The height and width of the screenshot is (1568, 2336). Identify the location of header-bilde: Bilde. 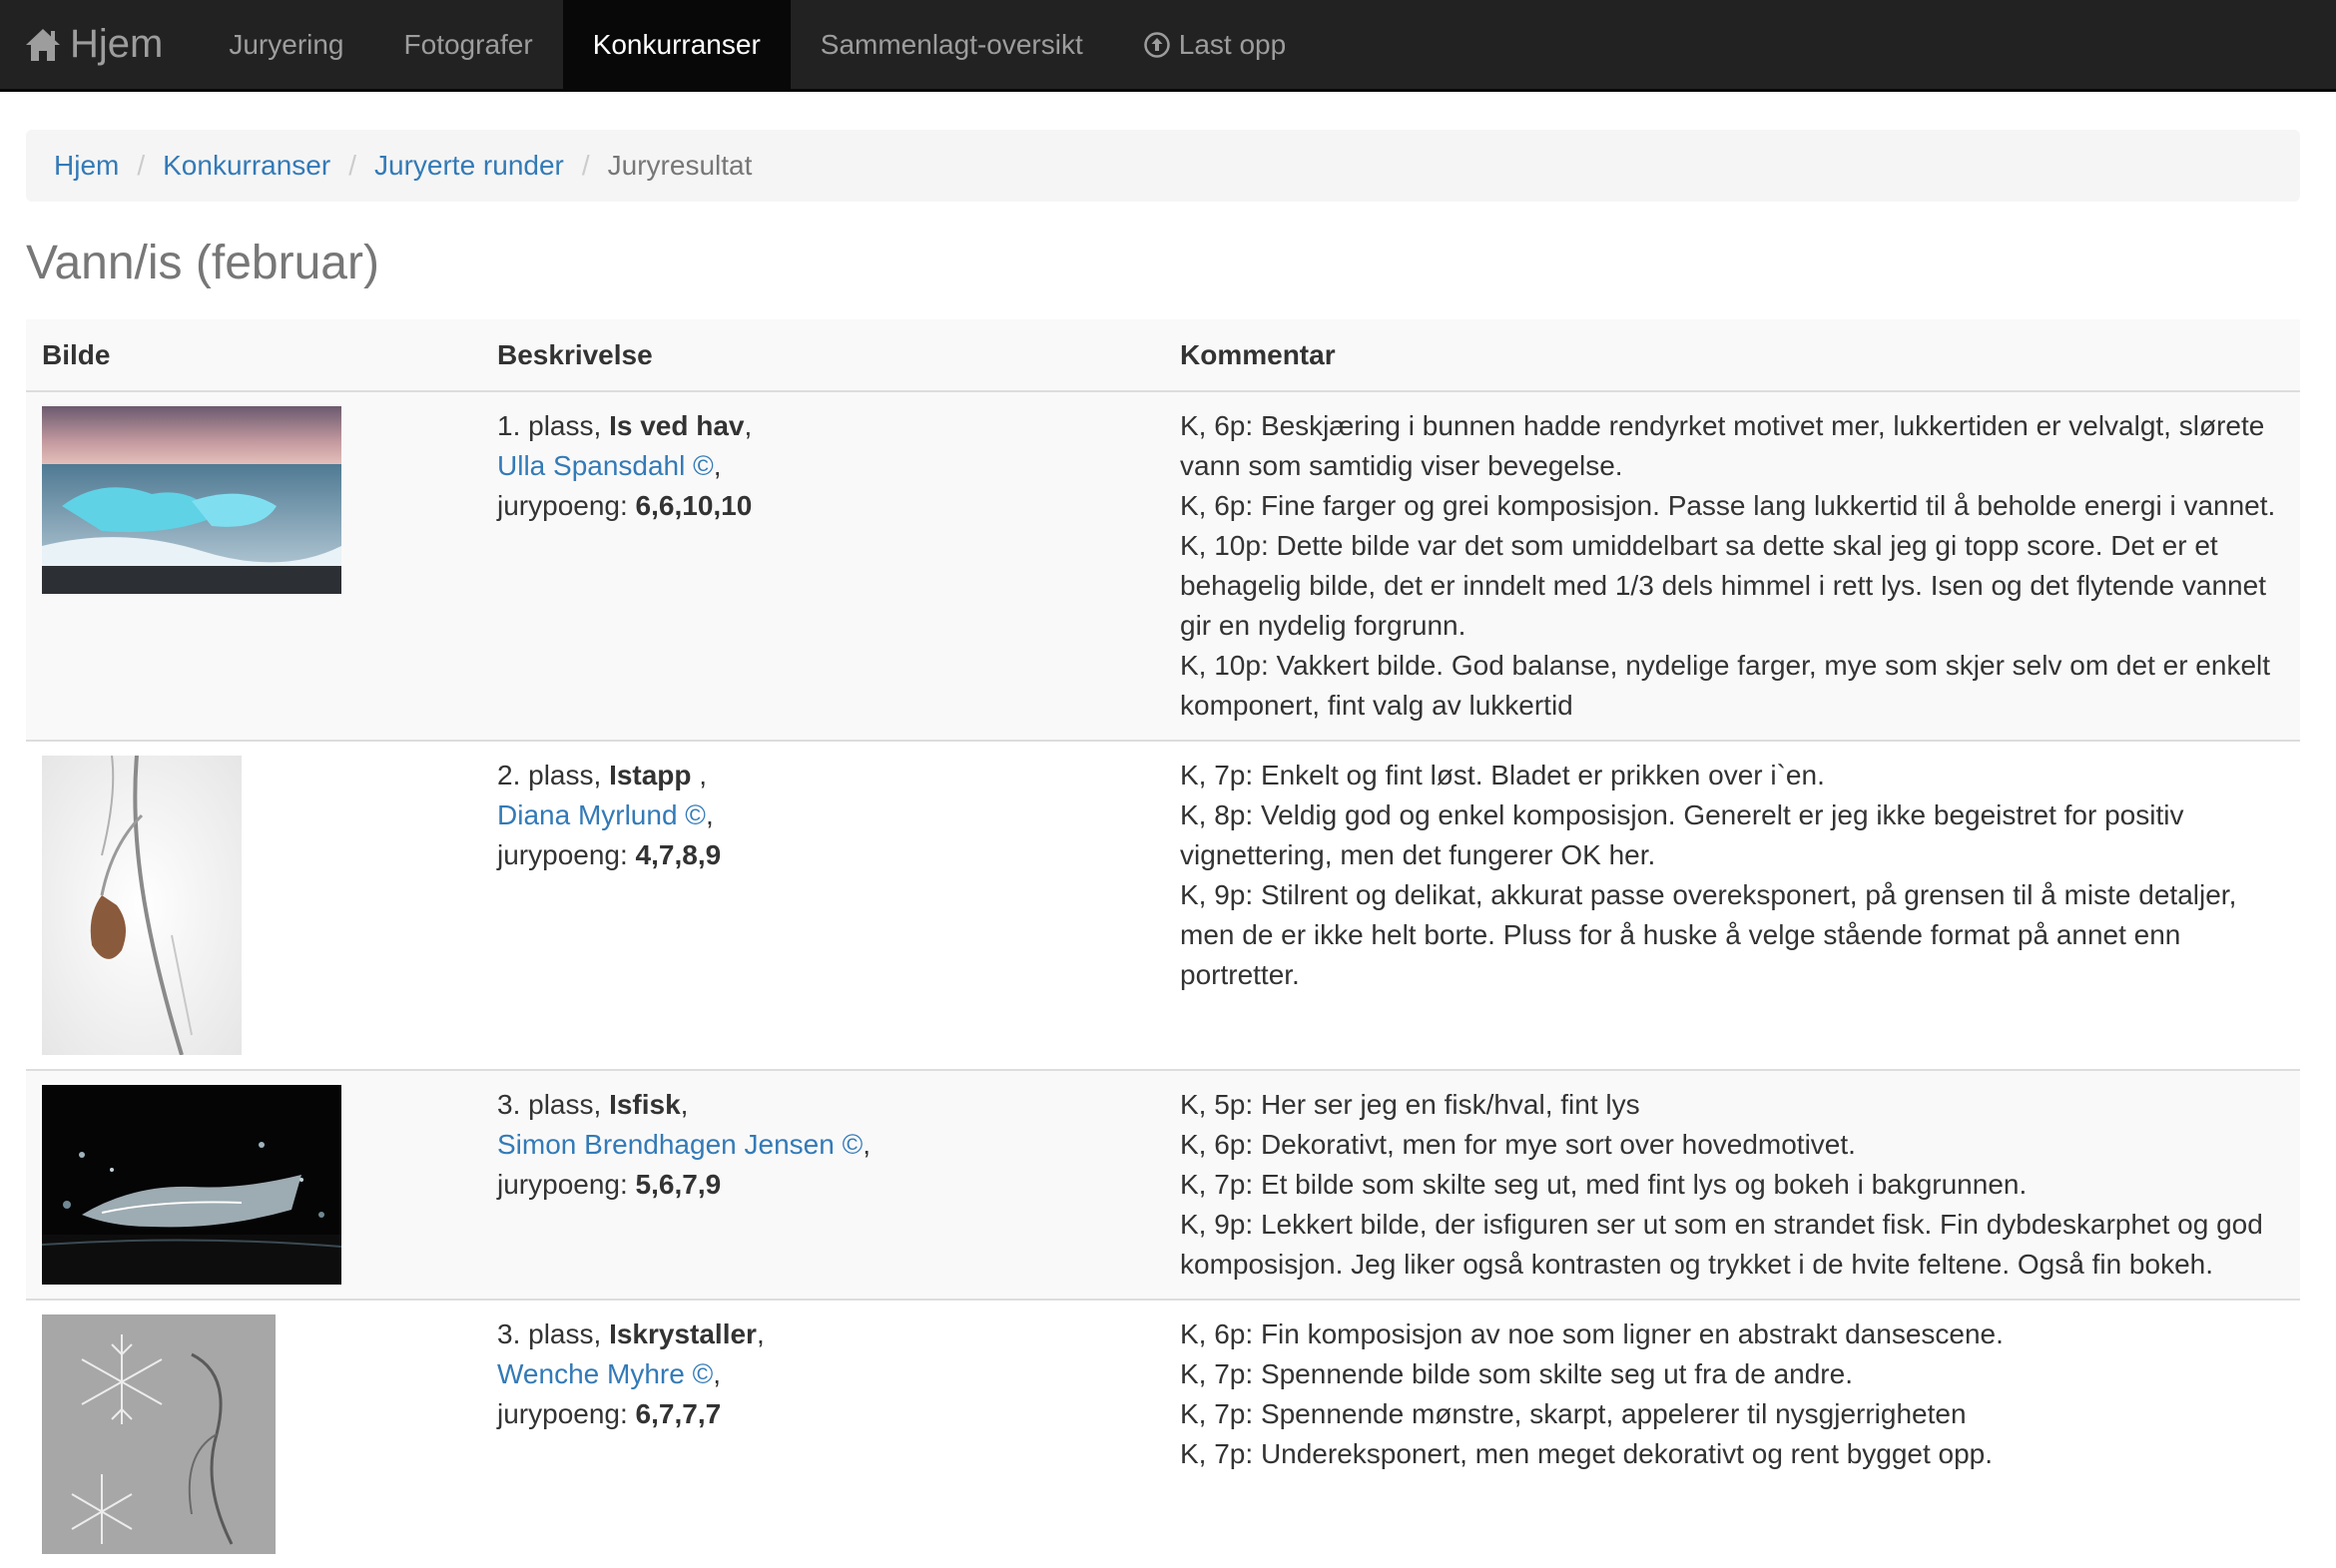
(253, 355).